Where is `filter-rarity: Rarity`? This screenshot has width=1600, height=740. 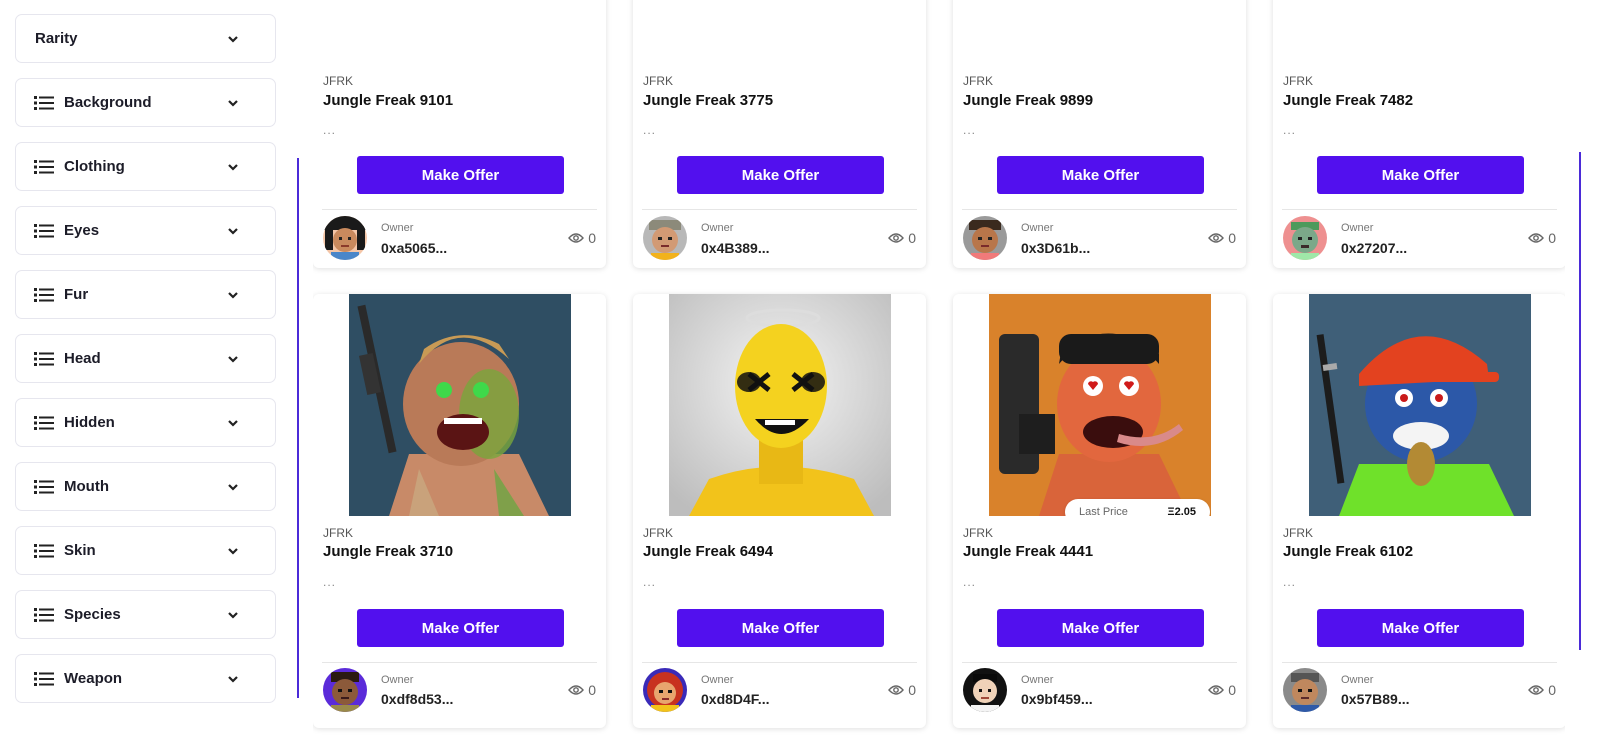
filter-rarity: Rarity is located at coordinates (145, 38).